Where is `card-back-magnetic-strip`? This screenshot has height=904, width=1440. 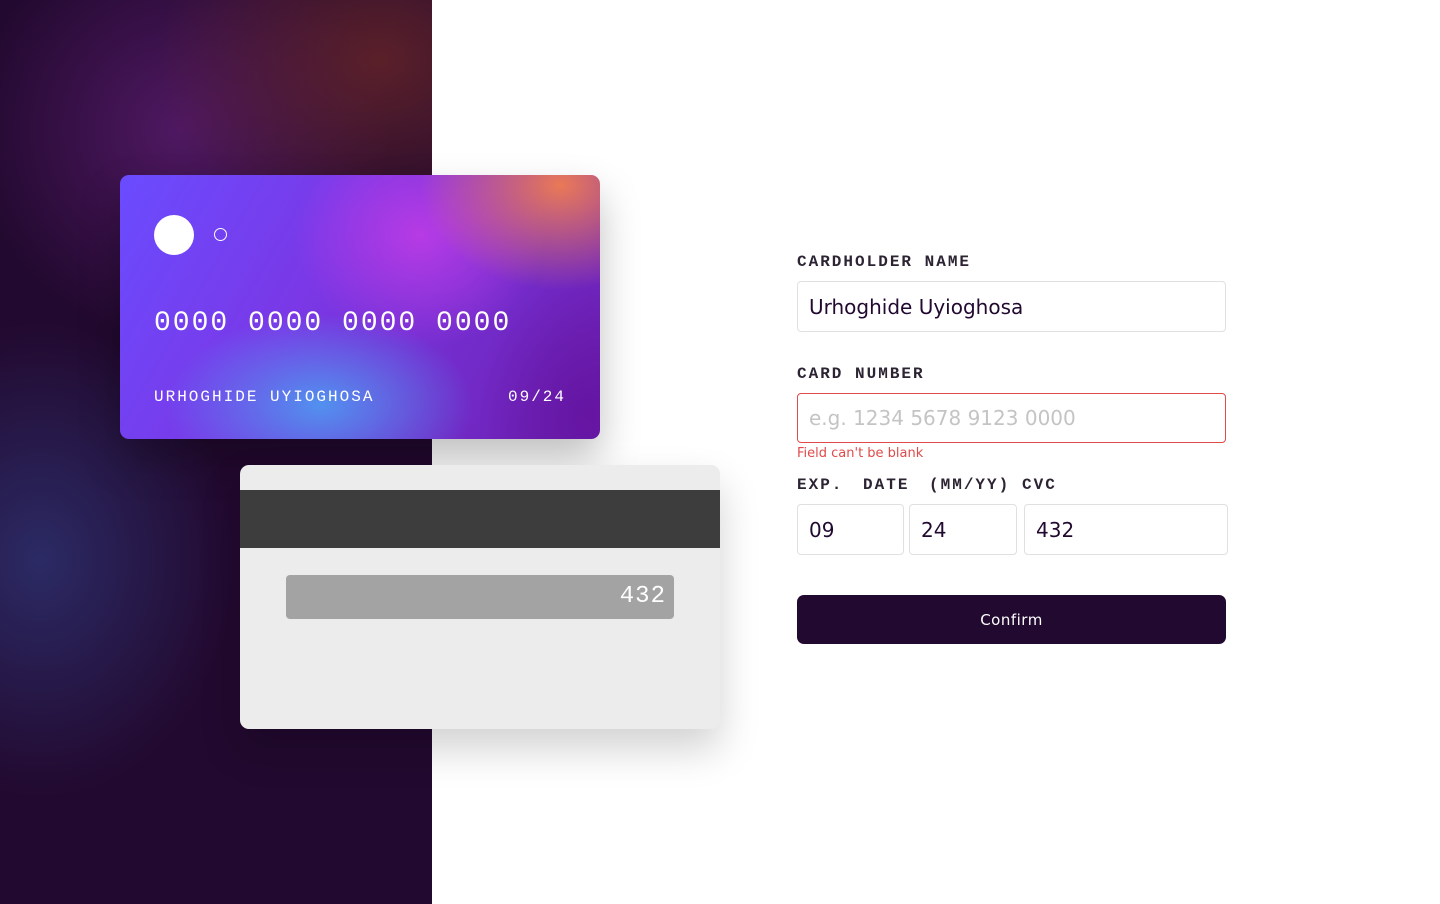
card-back-magnetic-strip is located at coordinates (480, 519).